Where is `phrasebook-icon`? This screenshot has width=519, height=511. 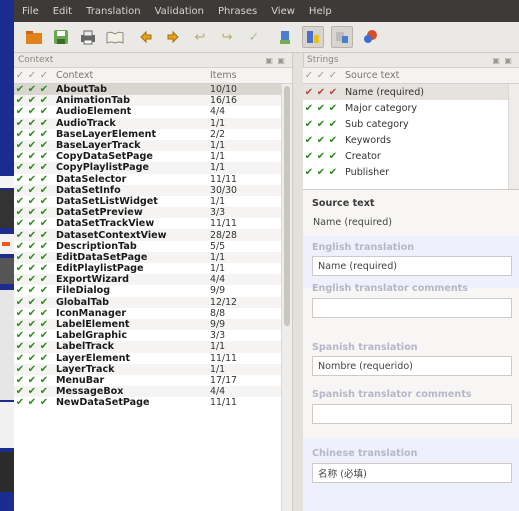 phrasebook-icon is located at coordinates (115, 37).